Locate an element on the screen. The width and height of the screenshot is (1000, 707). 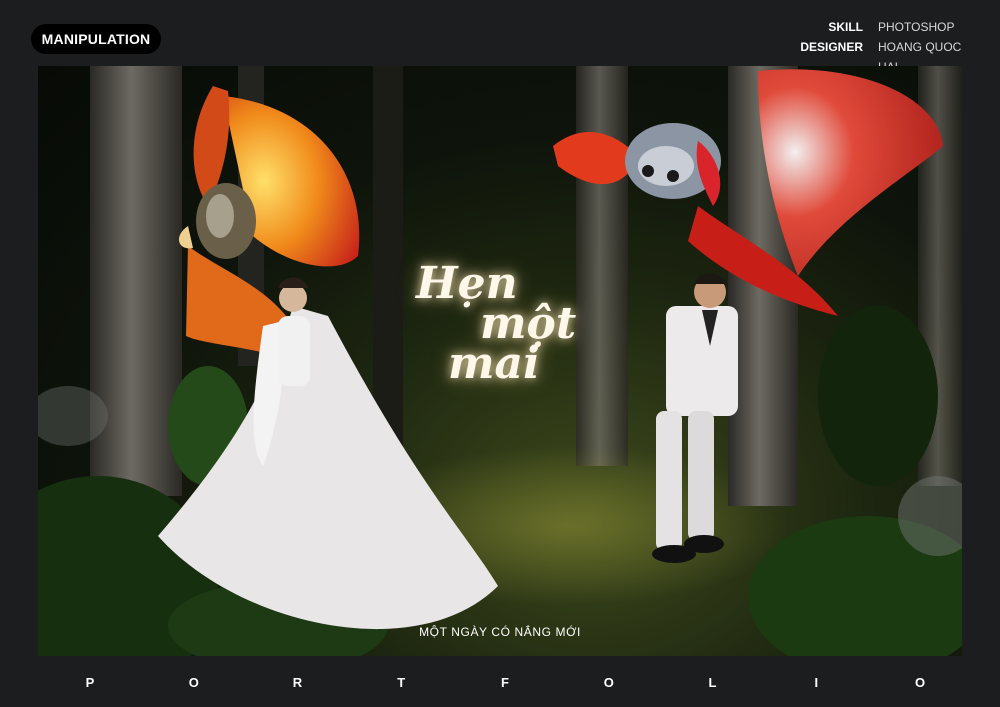
footer-letter: L is located at coordinates (712, 682).